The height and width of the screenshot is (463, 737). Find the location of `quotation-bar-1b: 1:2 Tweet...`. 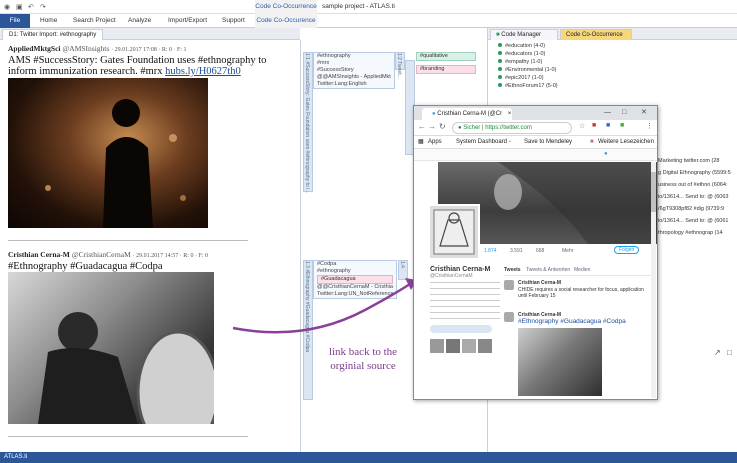

quotation-bar-1b: 1:2 Tweet... is located at coordinates (400, 65).